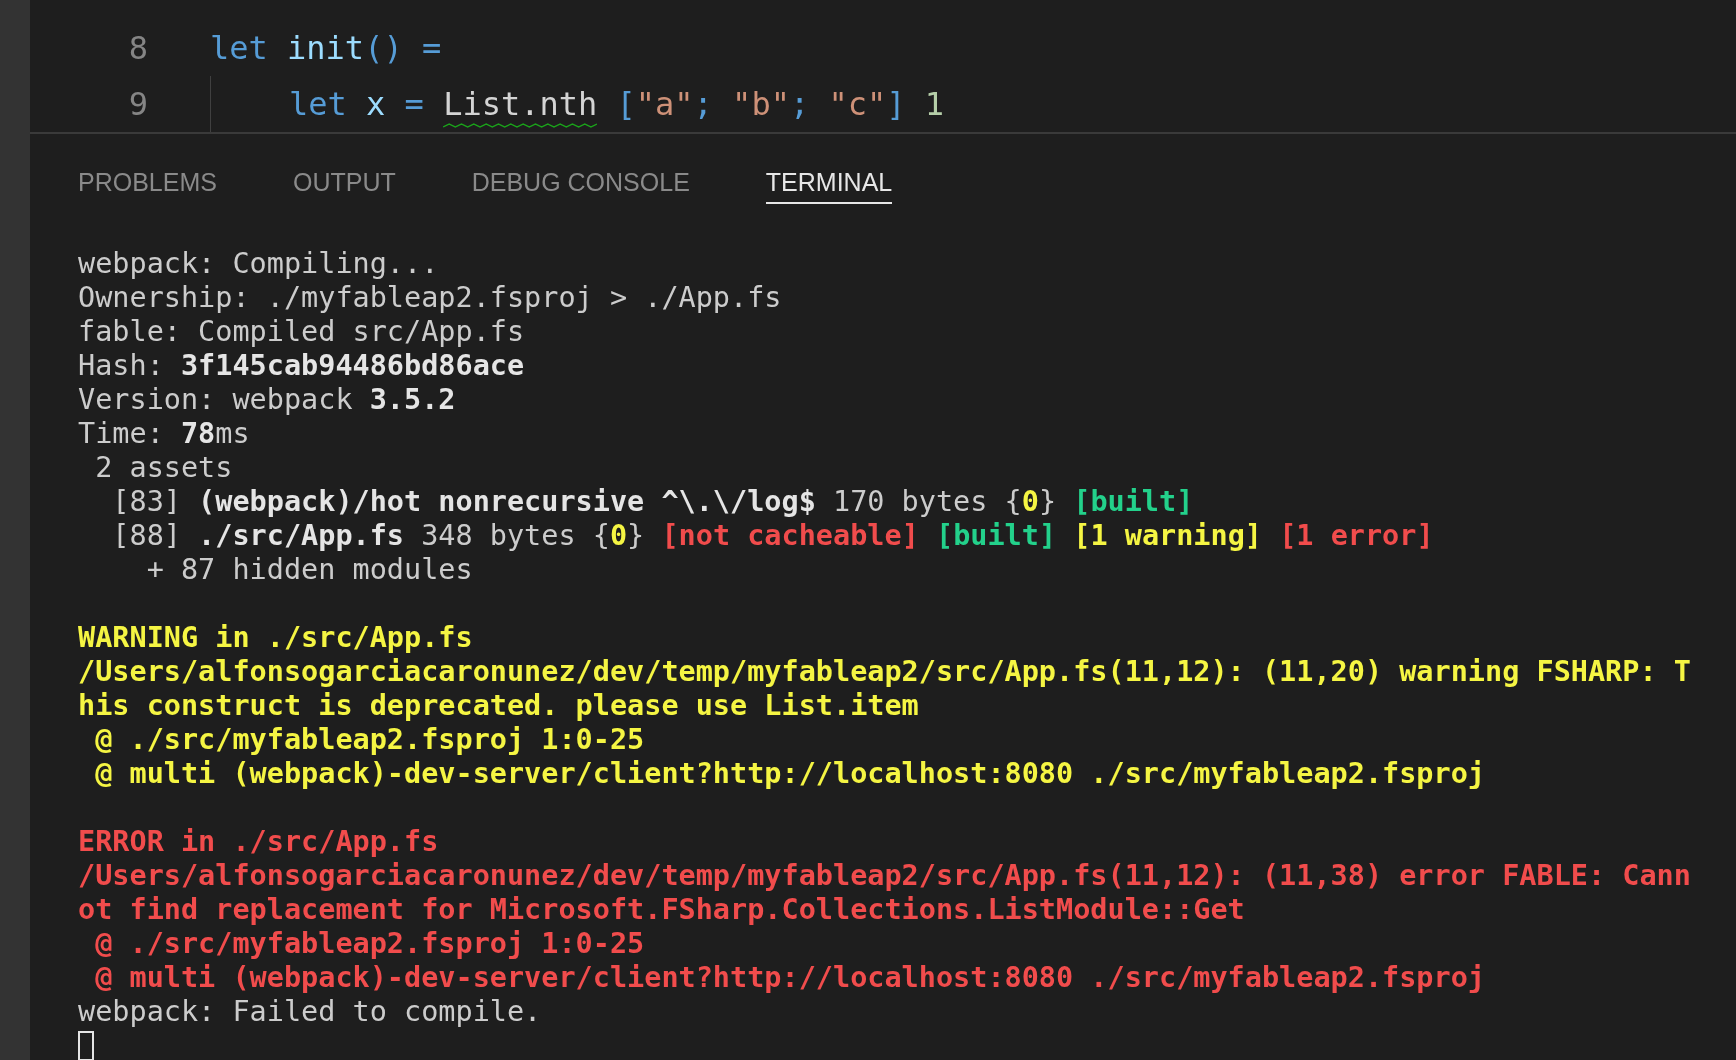 Image resolution: width=1736 pixels, height=1060 pixels. What do you see at coordinates (430, 298) in the screenshot?
I see `terminal-line: Ownership: ./myfableap2.fsproj > ./App.fs` at bounding box center [430, 298].